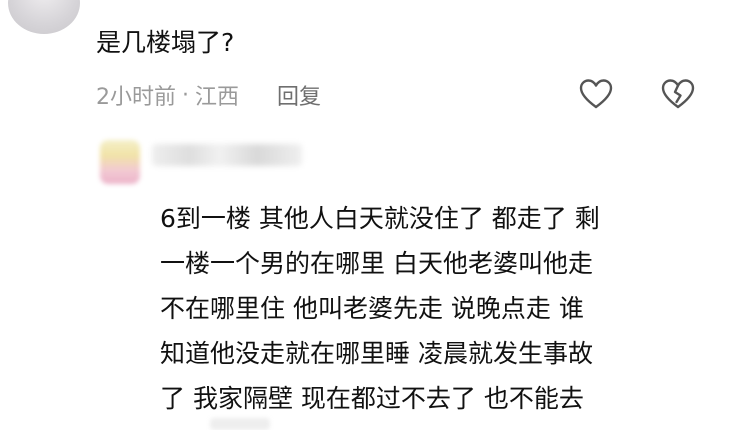  I want to click on heart-outline-icon, so click(596, 94).